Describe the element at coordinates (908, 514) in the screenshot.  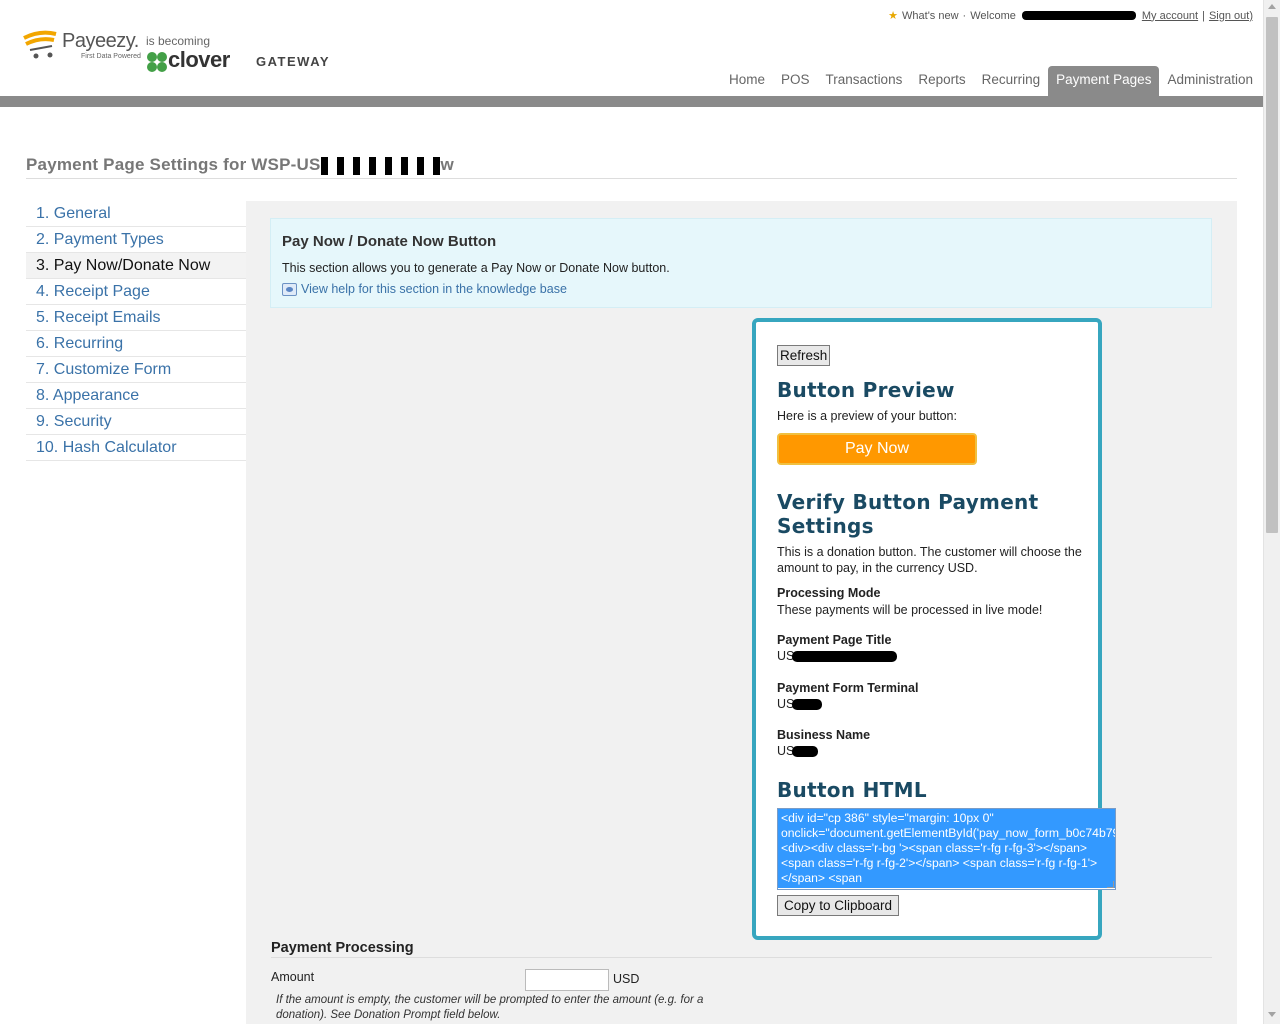
I see `verify-heading: Verify Button Payment Settings` at that location.